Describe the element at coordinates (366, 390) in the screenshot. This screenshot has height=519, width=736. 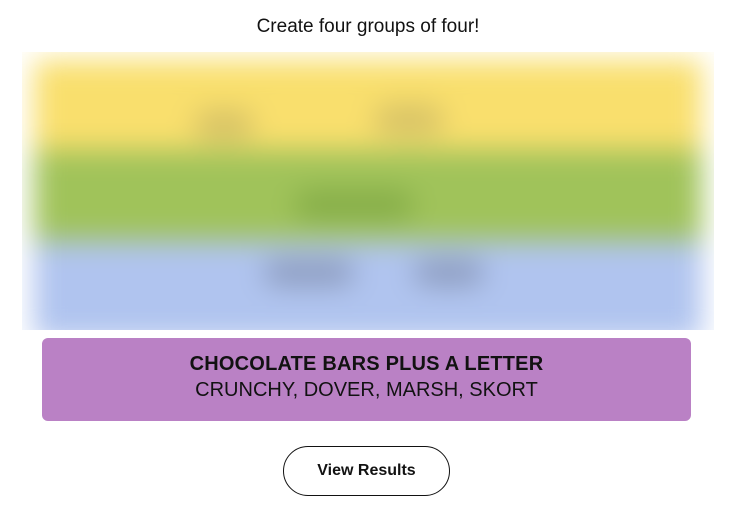
I see `solved-group-members: CRUNCHY, DOVER, MARSH, SKORT` at that location.